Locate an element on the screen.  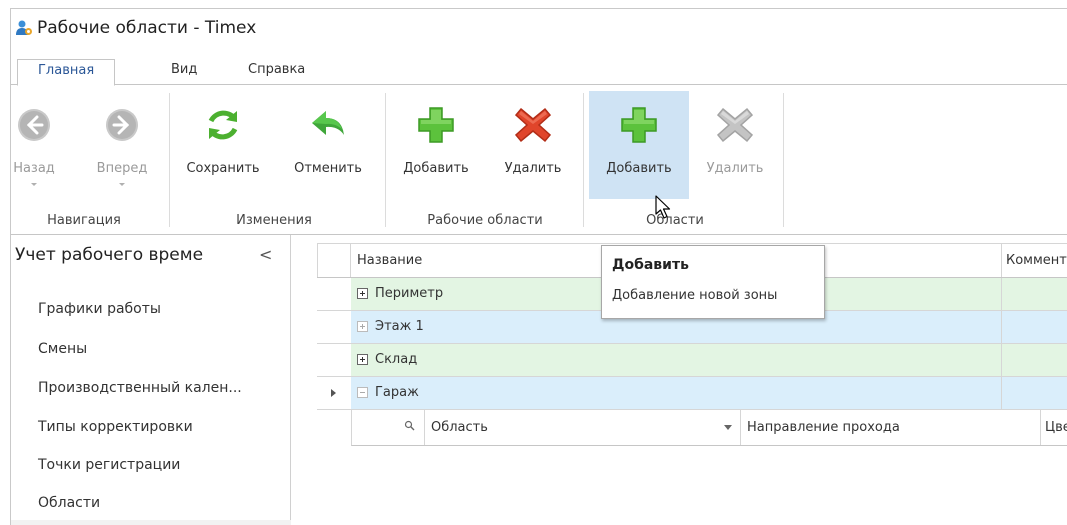
delete-area-button: Удалить is located at coordinates (735, 145).